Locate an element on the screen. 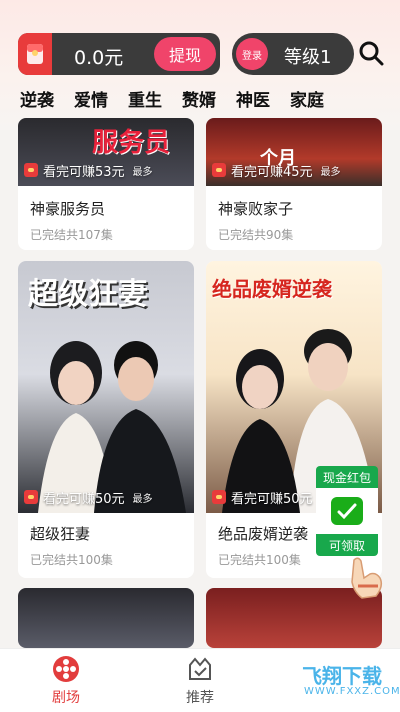 The width and height of the screenshot is (400, 712). drama-poster: 服务员 看完可赚53元 最多 is located at coordinates (106, 152).